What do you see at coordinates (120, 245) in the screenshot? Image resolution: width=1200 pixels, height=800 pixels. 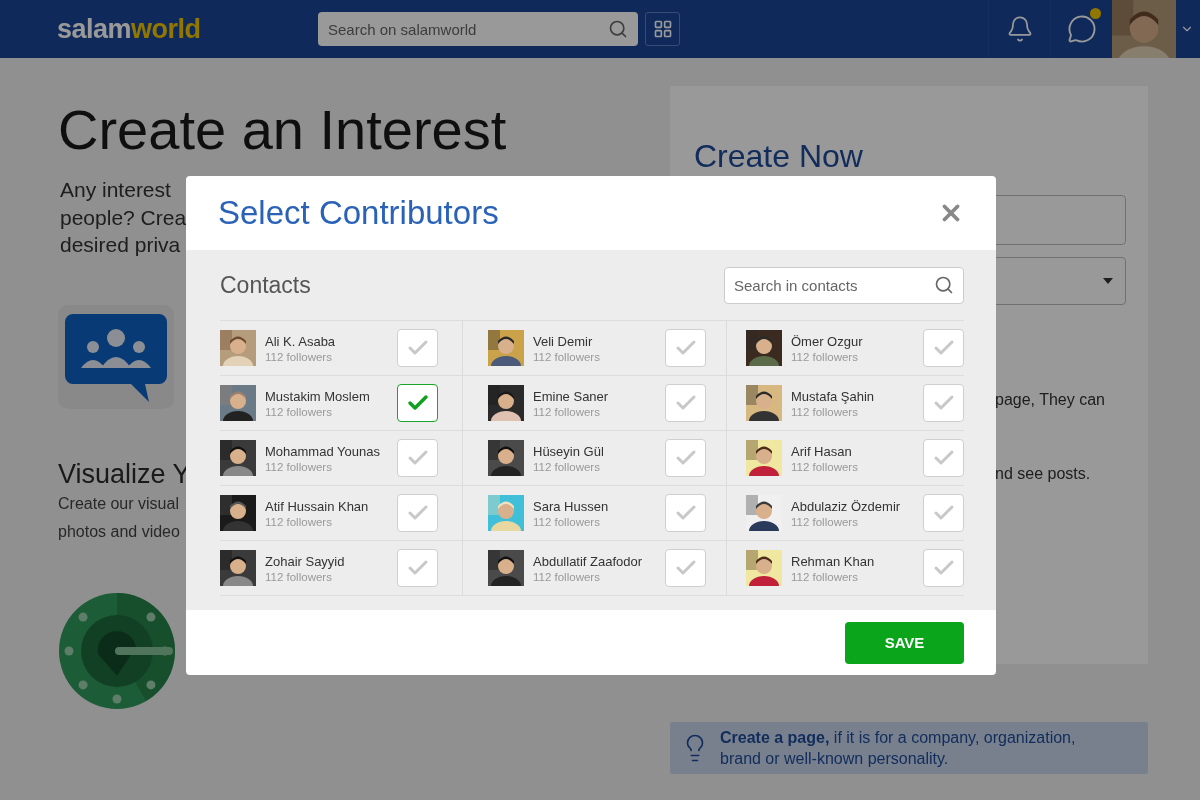 I see `intro-text: desired priva` at bounding box center [120, 245].